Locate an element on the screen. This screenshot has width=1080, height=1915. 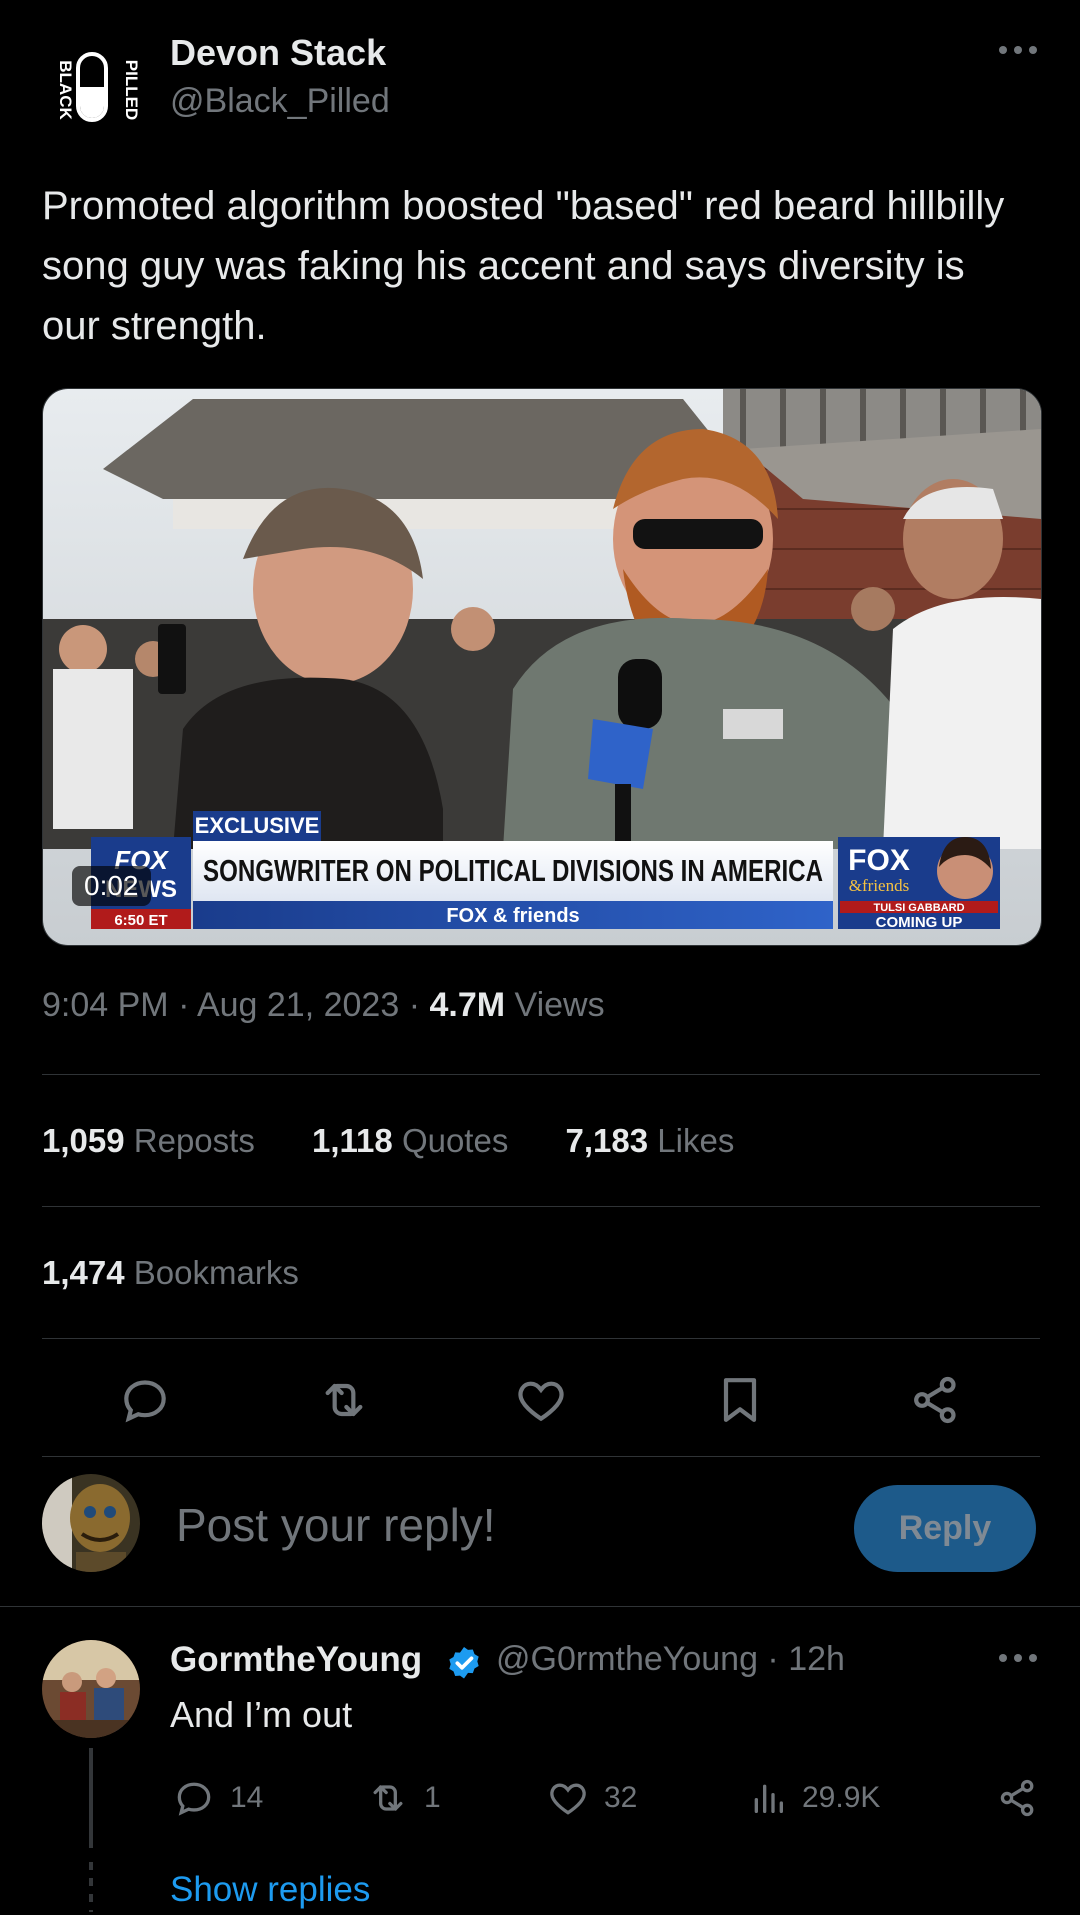
promo-name: TULSI GABBARD is located at coordinates (918, 908).